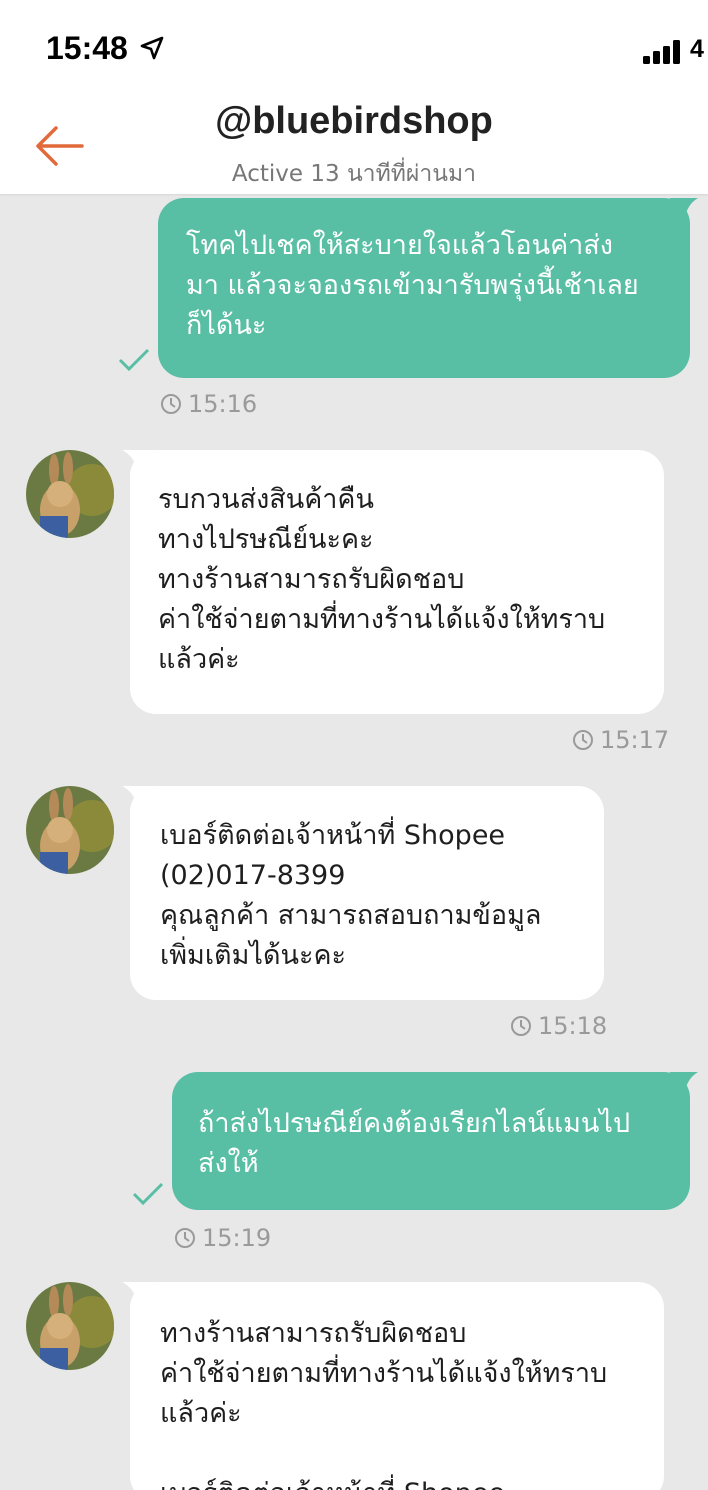 This screenshot has width=708, height=1490. What do you see at coordinates (237, 1238) in the screenshot?
I see `timestamp-text: 15:19` at bounding box center [237, 1238].